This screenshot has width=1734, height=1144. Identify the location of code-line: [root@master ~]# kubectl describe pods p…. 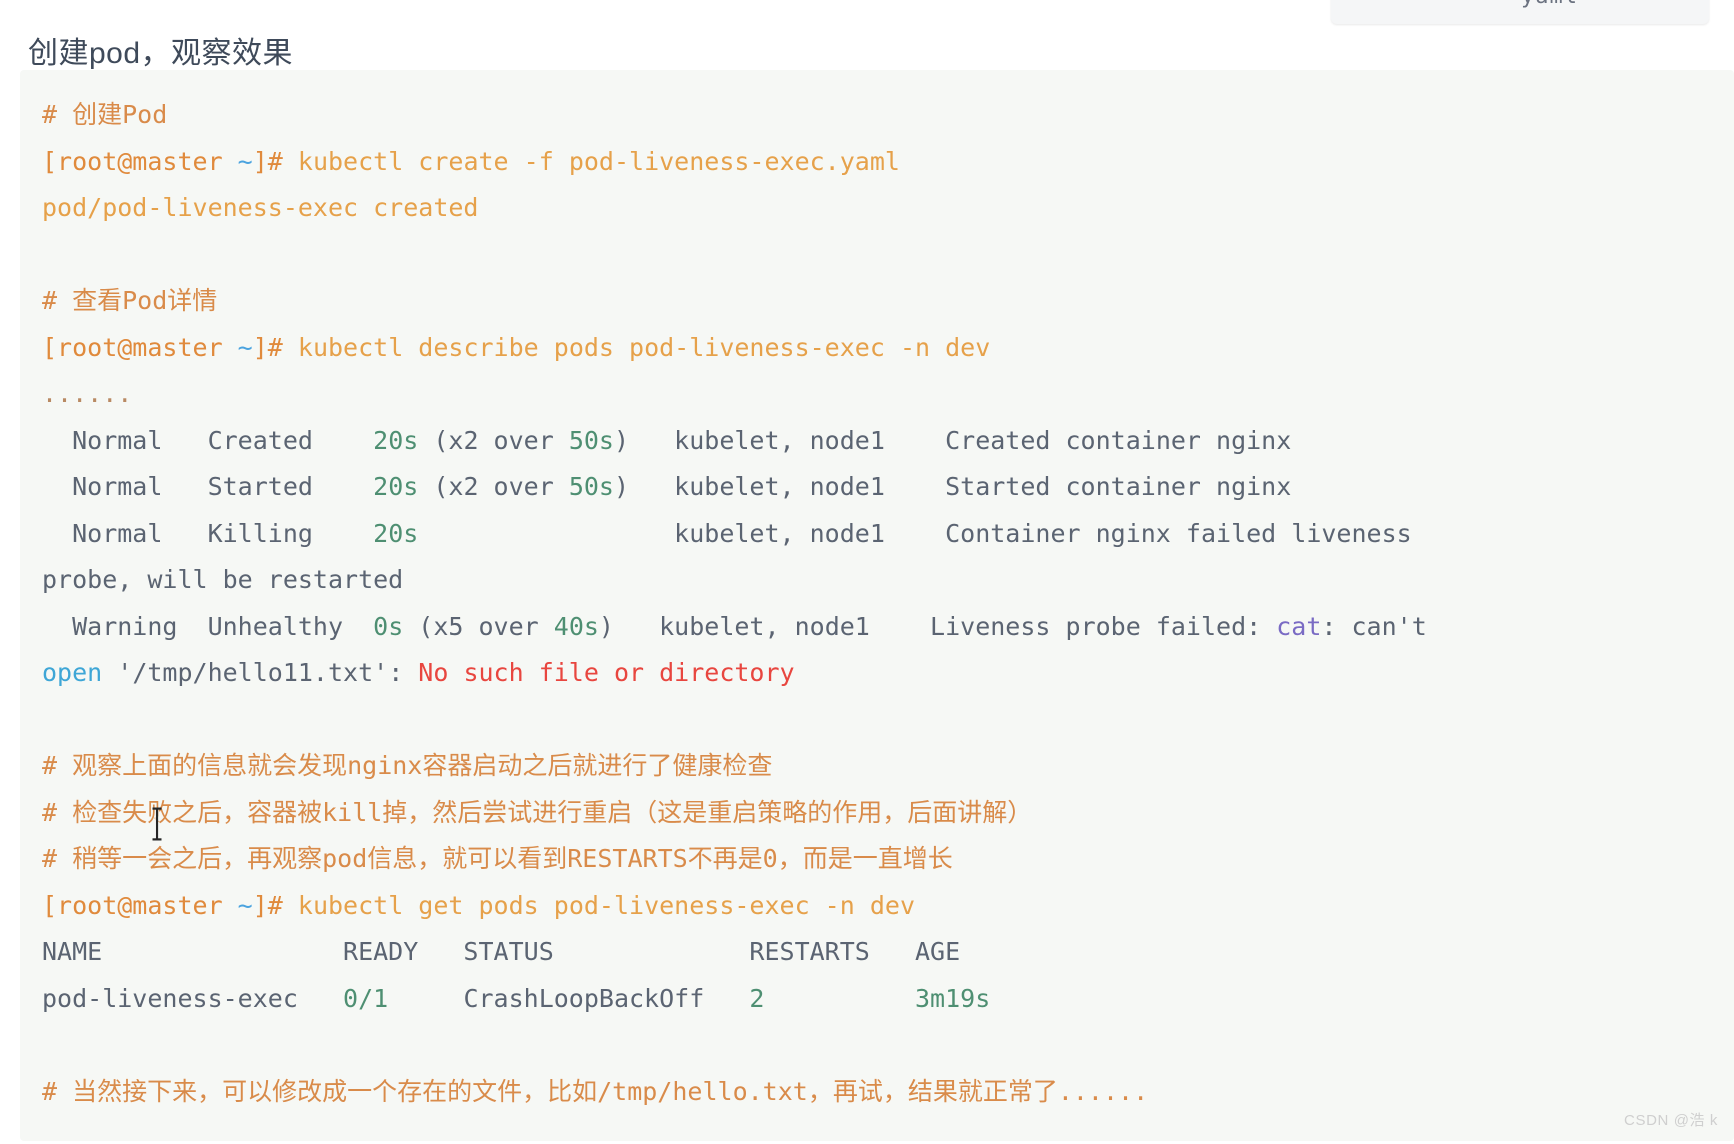
(888, 348).